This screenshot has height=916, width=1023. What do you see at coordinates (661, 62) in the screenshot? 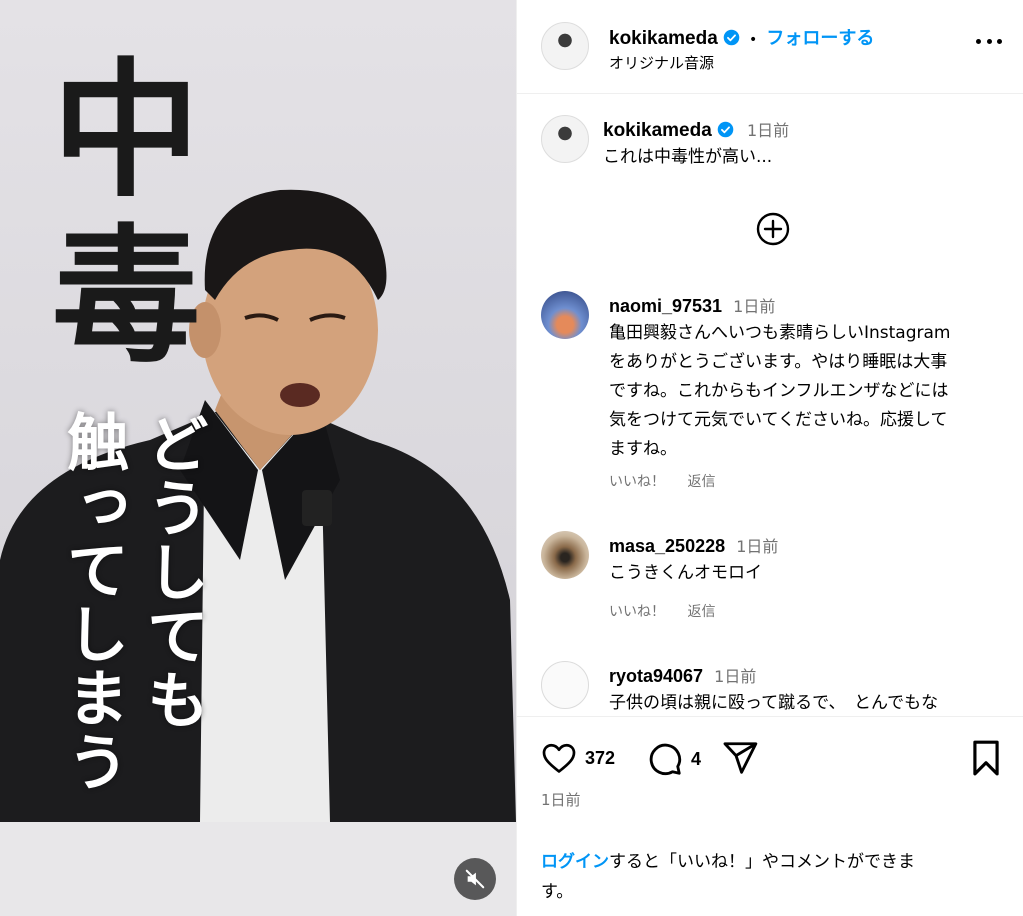
I see `audio-label: オリジナル音源` at bounding box center [661, 62].